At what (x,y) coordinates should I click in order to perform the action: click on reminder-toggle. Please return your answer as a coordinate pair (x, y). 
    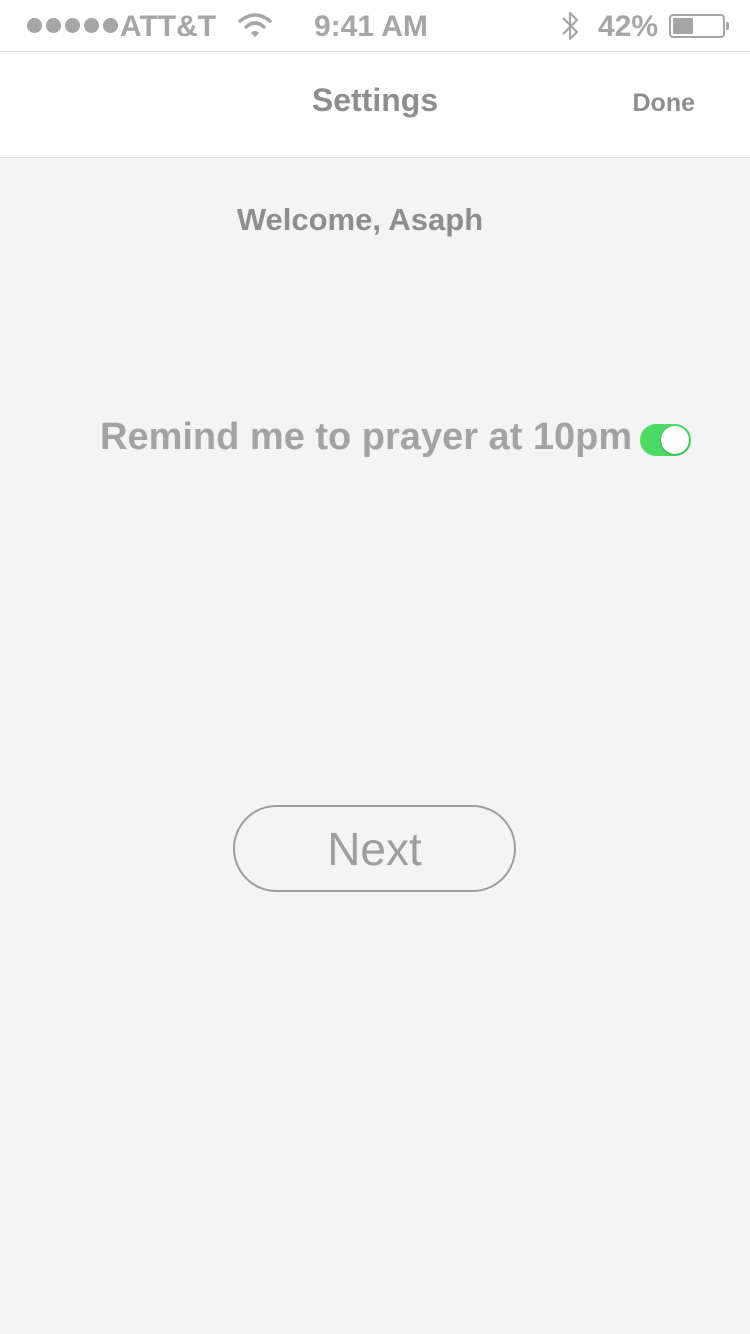
    Looking at the image, I should click on (665, 440).